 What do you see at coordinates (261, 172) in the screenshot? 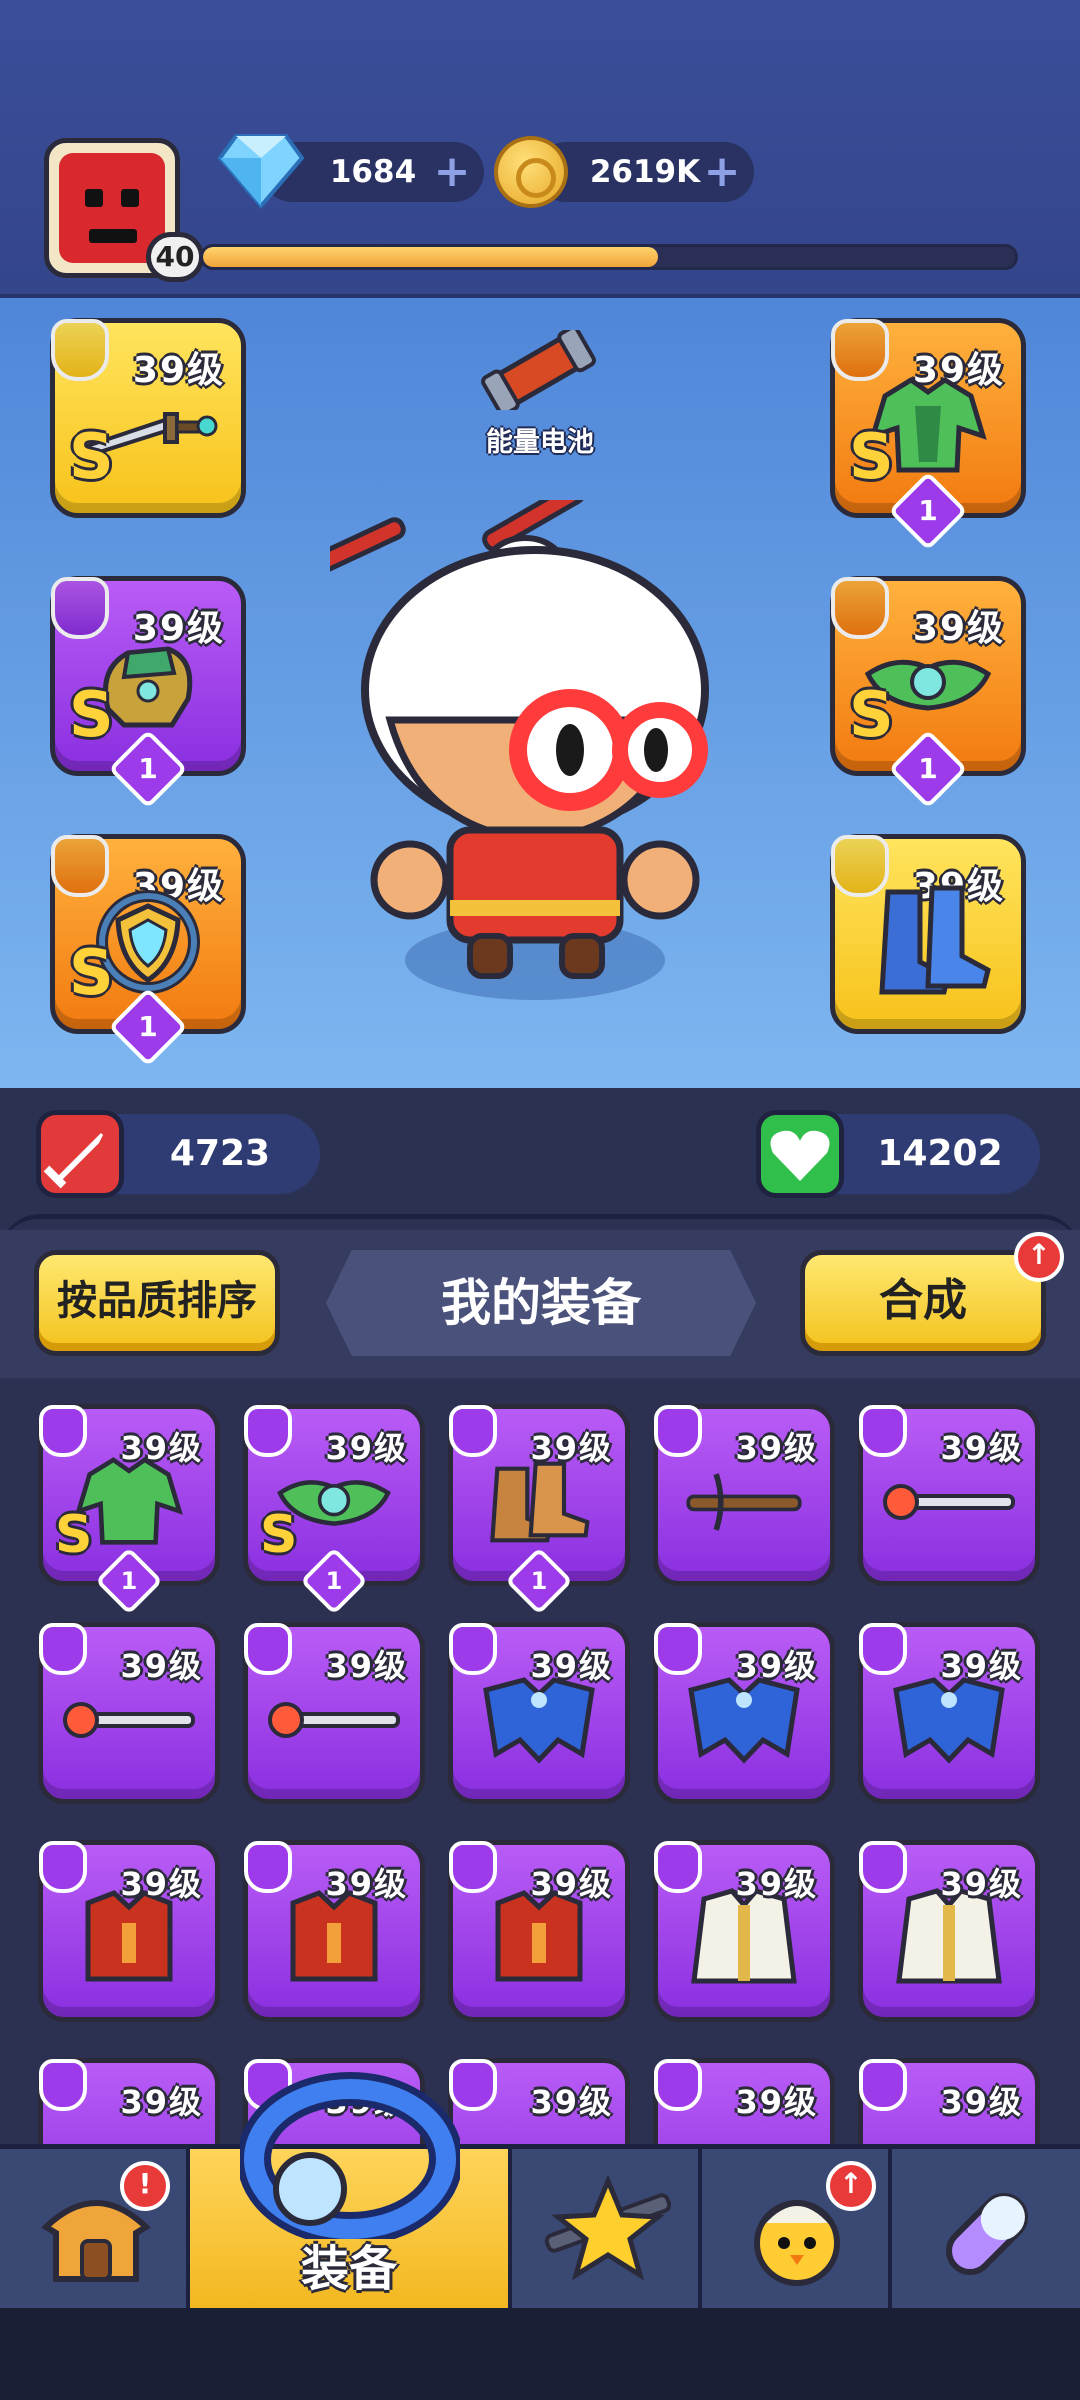
I see `gem-icon` at bounding box center [261, 172].